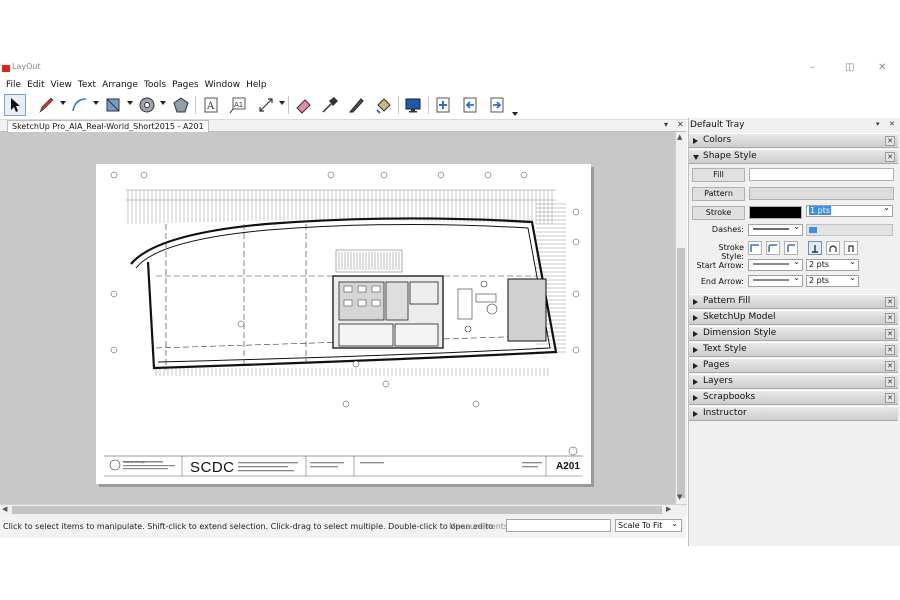  Describe the element at coordinates (718, 213) in the screenshot. I see `stroke-button: Stroke` at that location.